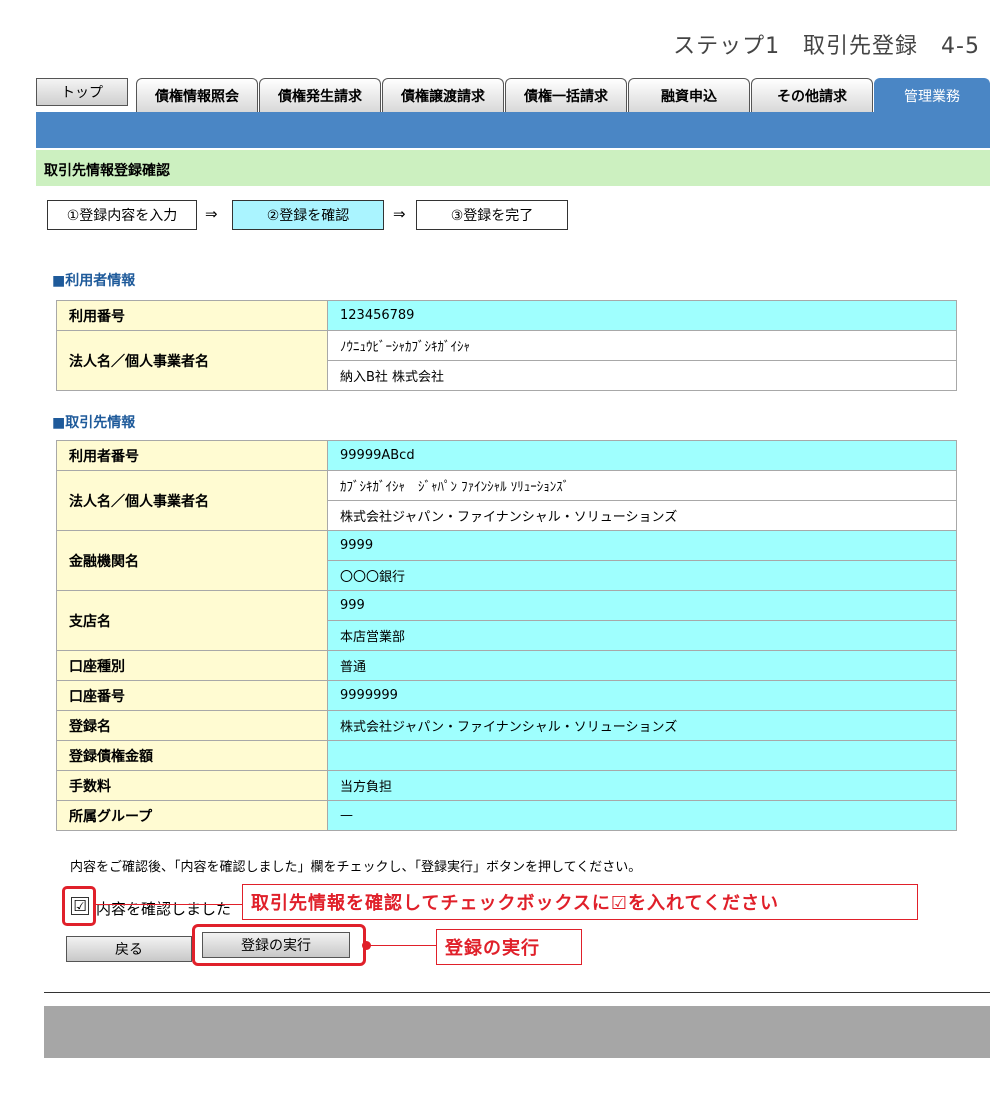 This screenshot has height=1096, width=1008. Describe the element at coordinates (509, 947) in the screenshot. I see `callout-execute: 登録の実行` at that location.